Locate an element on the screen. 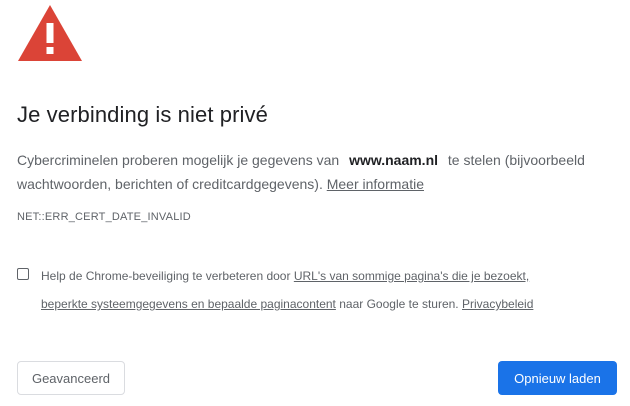 This screenshot has width=630, height=406. host-name: www.naam.nl is located at coordinates (394, 160).